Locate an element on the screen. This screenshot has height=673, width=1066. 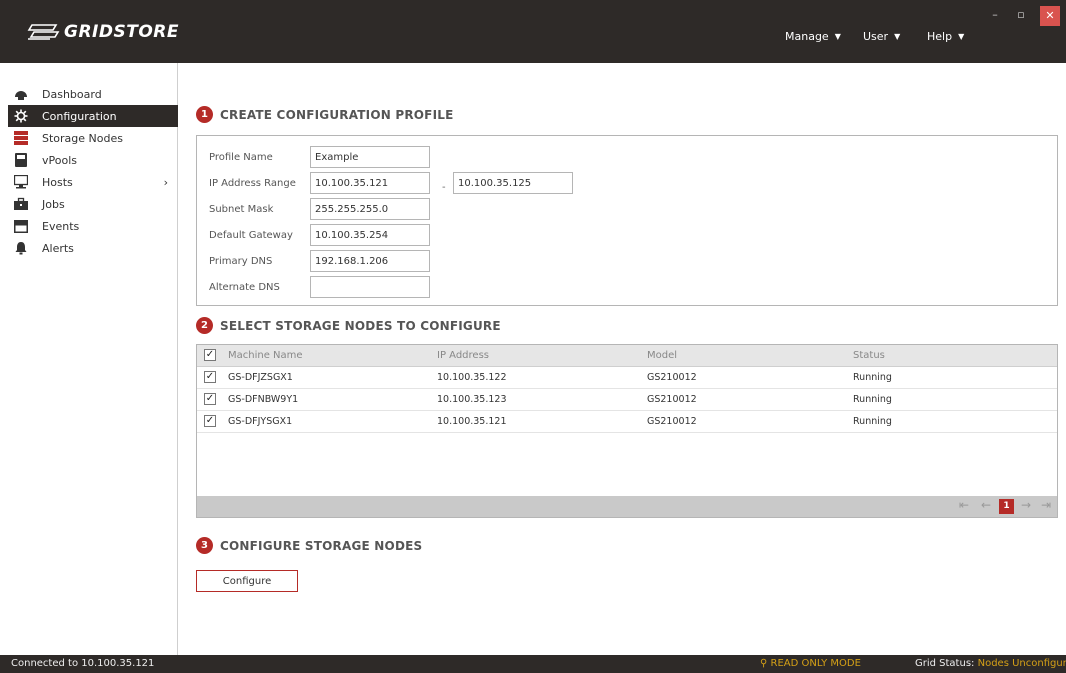
default-gateway-label: Default Gateway is located at coordinates (251, 235).